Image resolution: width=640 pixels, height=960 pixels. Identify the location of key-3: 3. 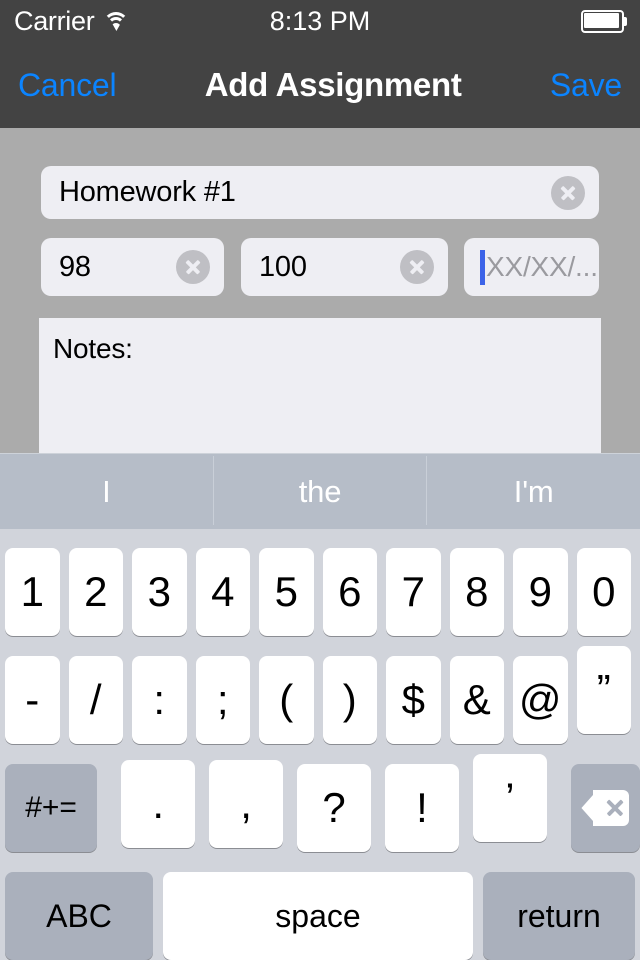
(159, 592).